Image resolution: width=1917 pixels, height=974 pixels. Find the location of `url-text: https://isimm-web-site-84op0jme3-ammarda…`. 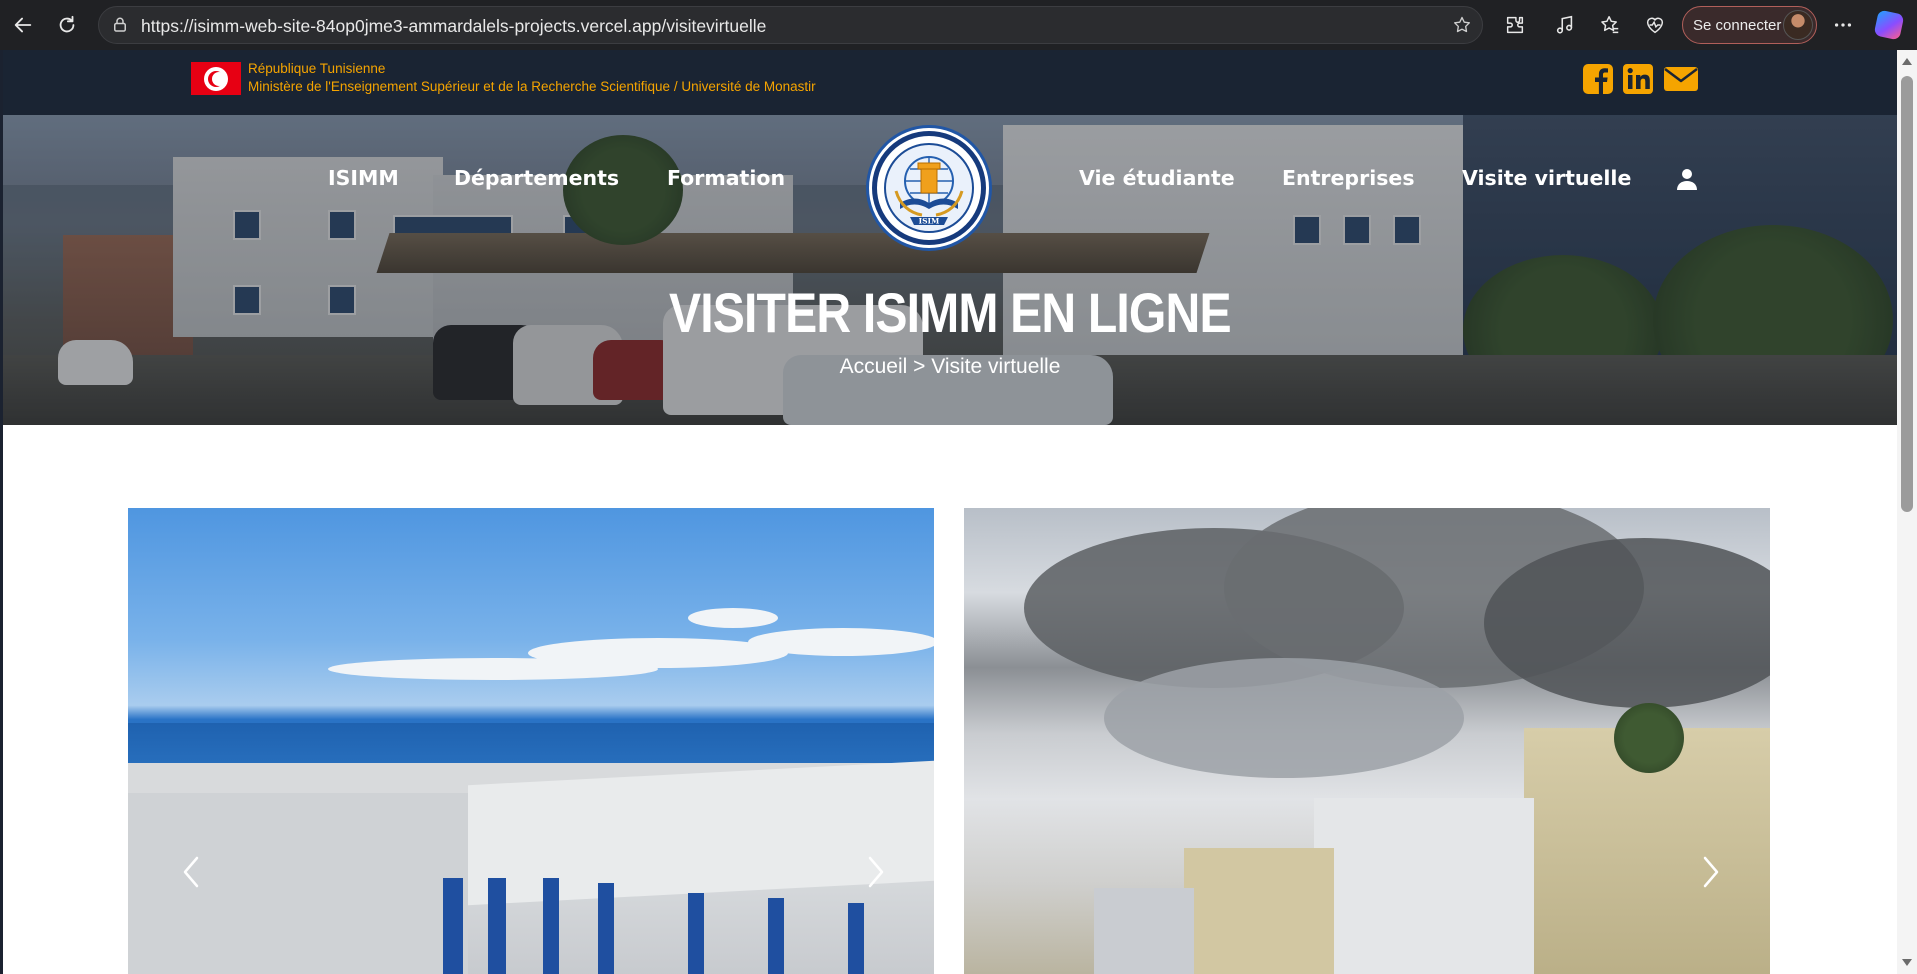

url-text: https://isimm-web-site-84op0jme3-ammarda… is located at coordinates (453, 26).